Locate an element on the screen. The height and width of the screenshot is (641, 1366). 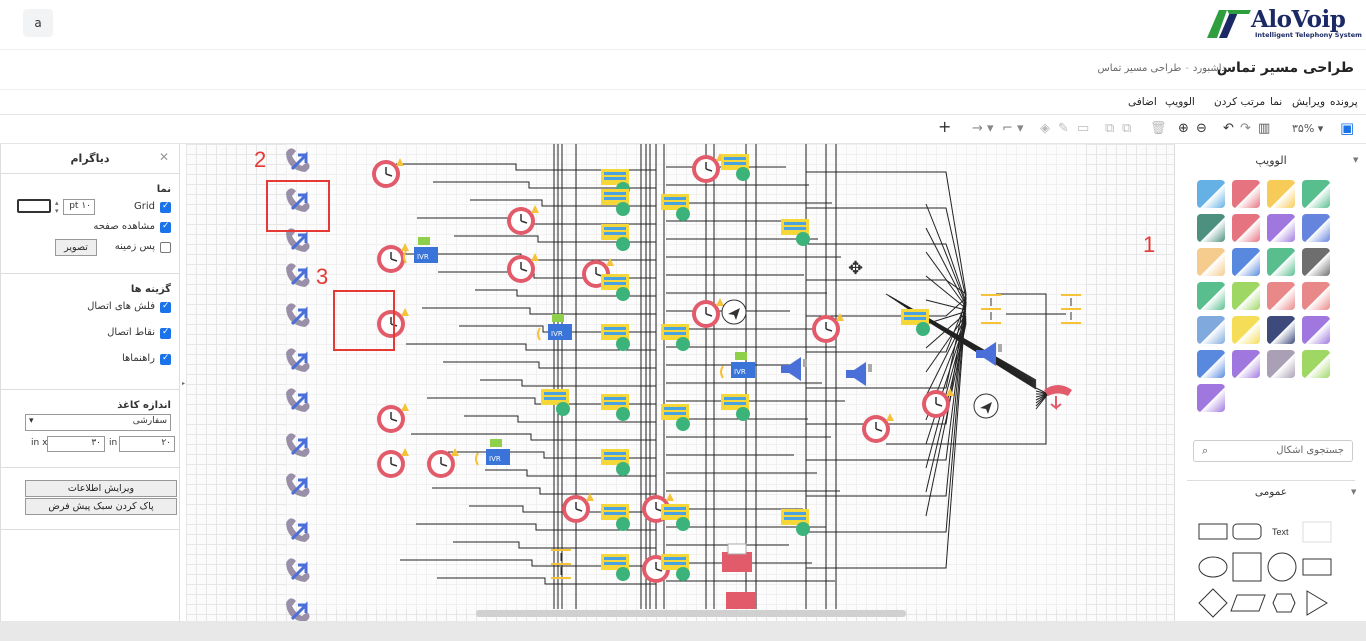
diamond-shape is located at coordinates (1213, 603).